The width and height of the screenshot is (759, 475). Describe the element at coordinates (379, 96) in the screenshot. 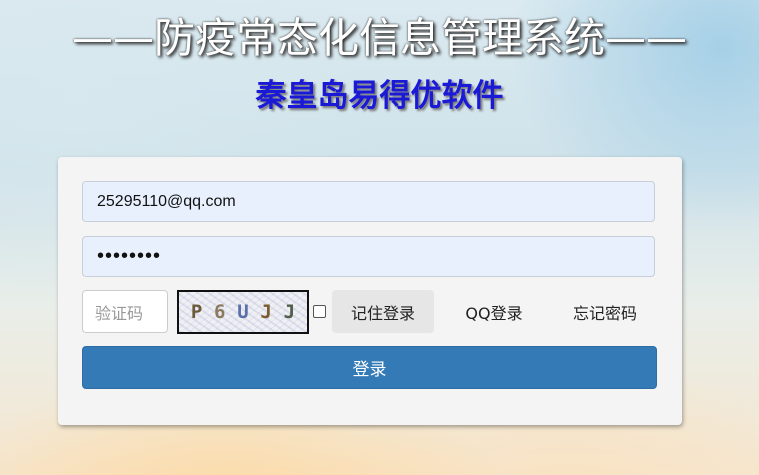

I see `company-name: 秦皇岛易得优软件` at that location.